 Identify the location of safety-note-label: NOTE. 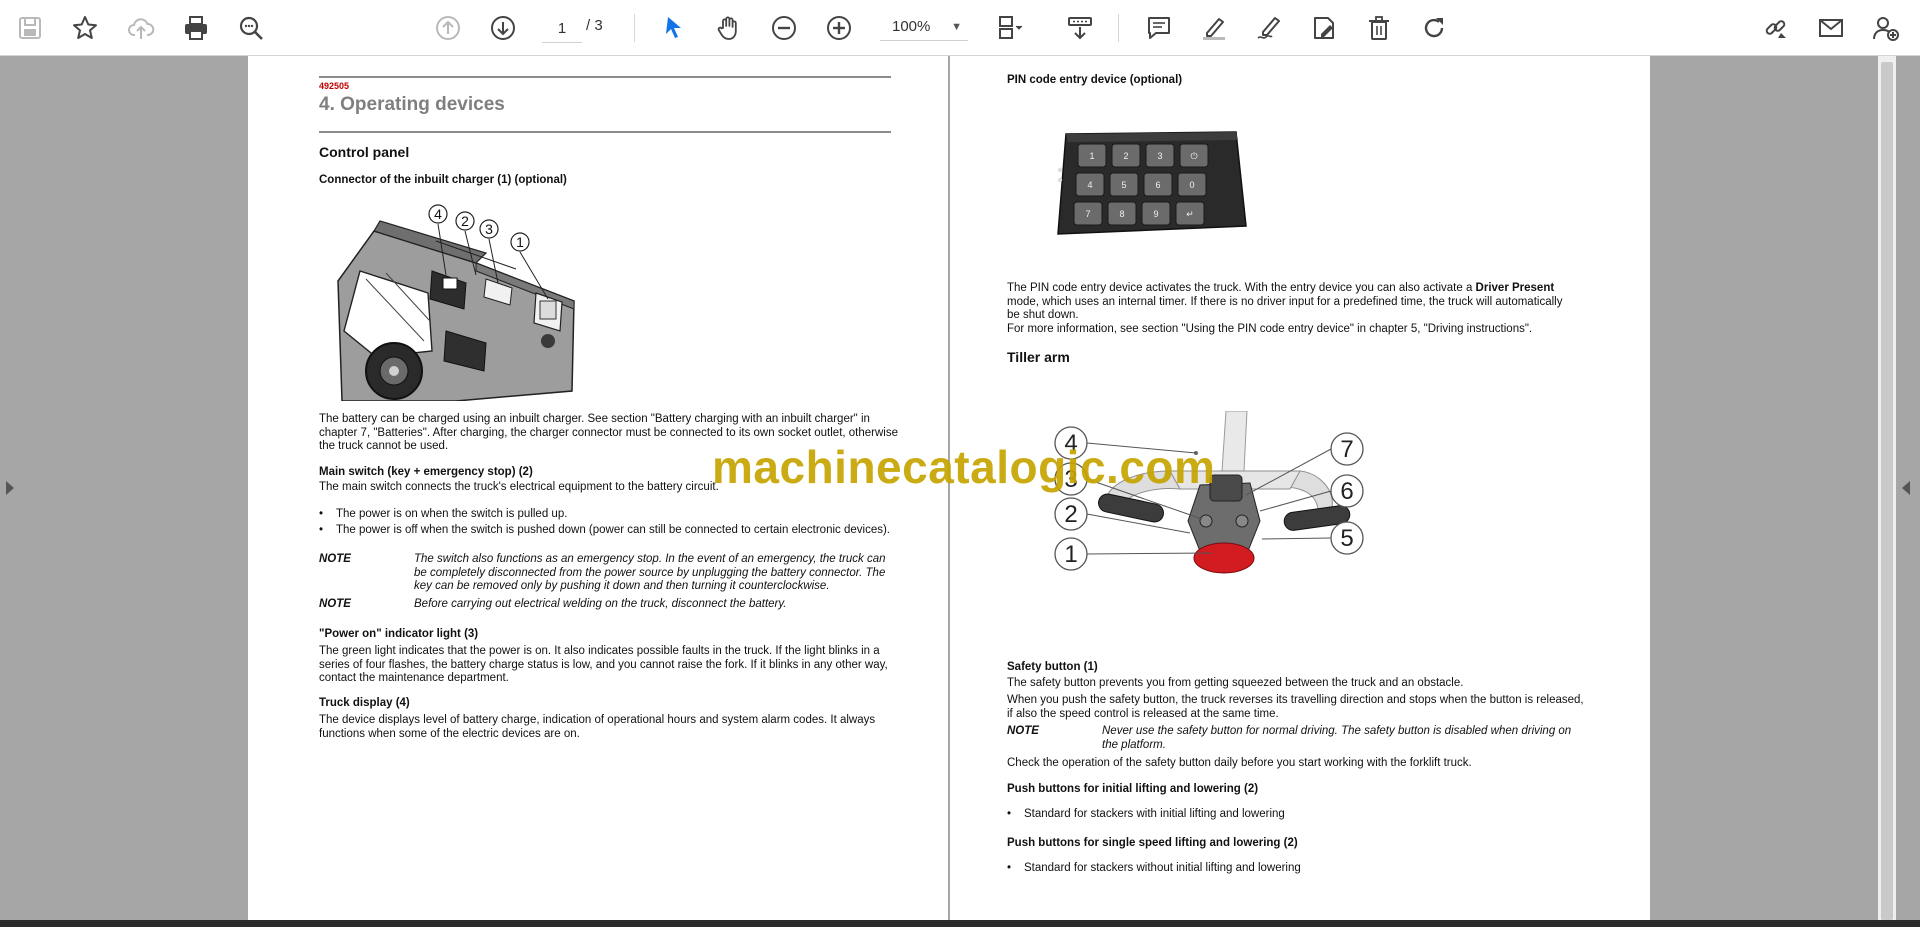
(1023, 731).